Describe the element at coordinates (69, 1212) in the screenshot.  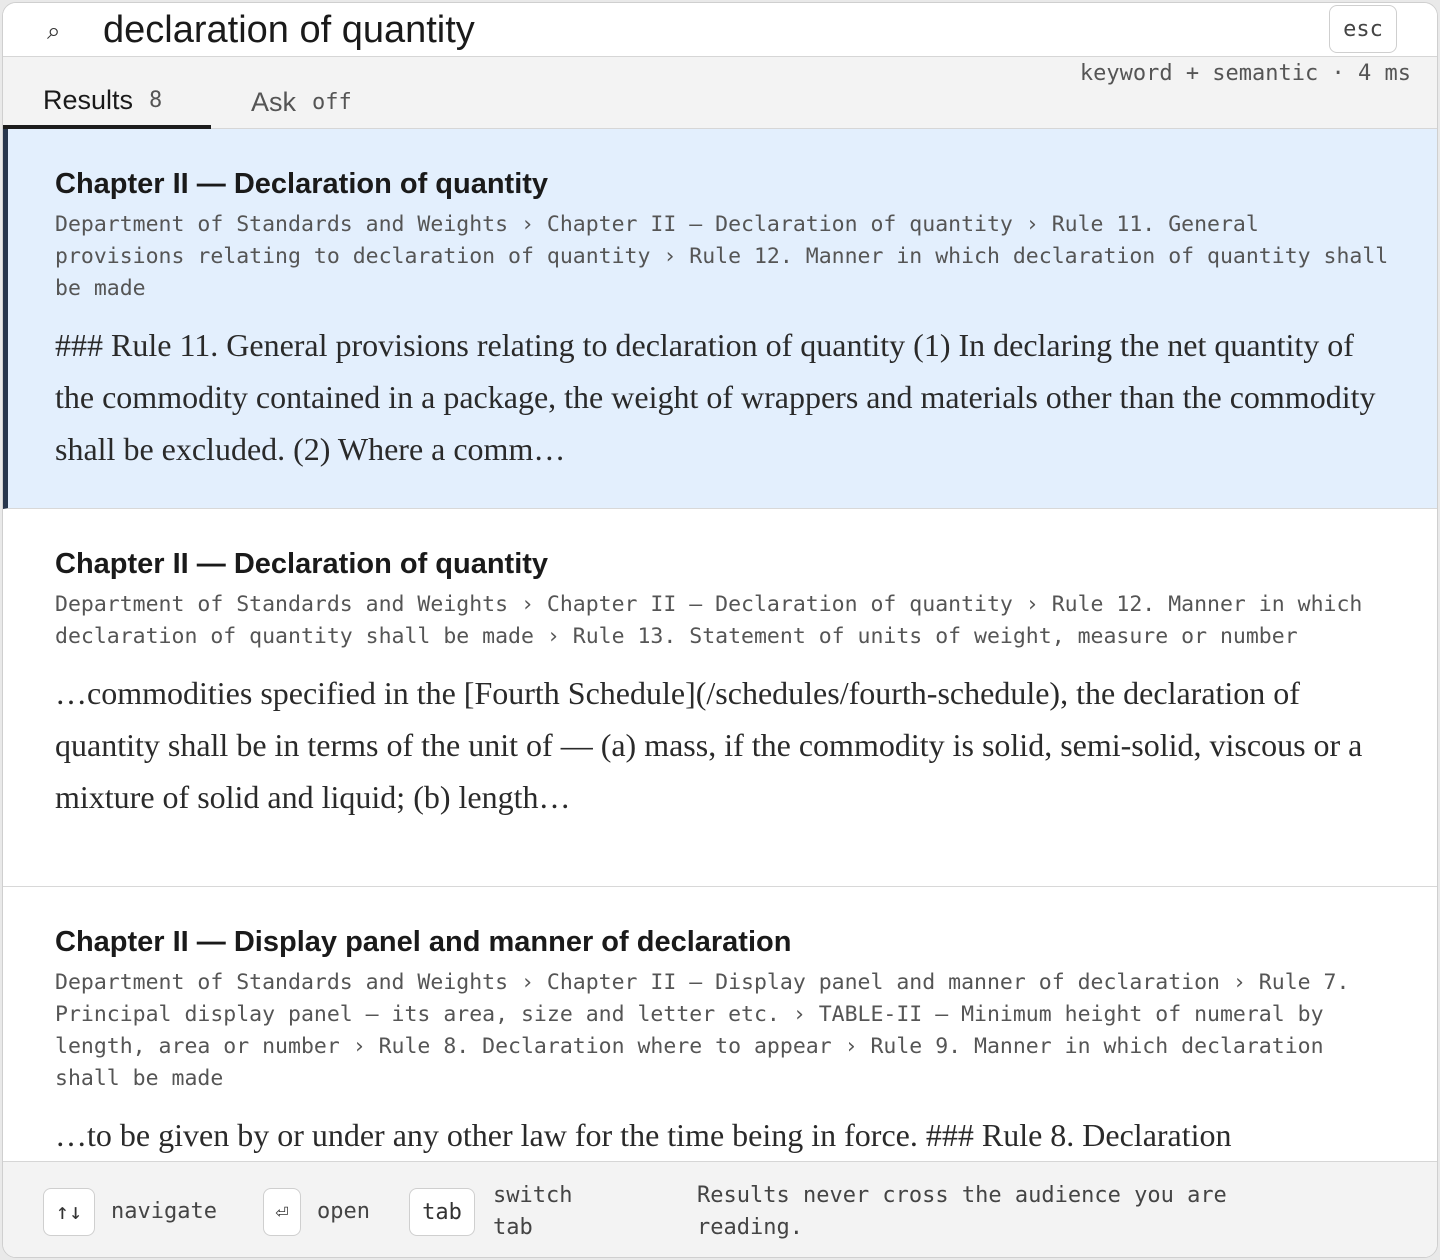
I see `arrow-keys-icon: ↑↓` at that location.